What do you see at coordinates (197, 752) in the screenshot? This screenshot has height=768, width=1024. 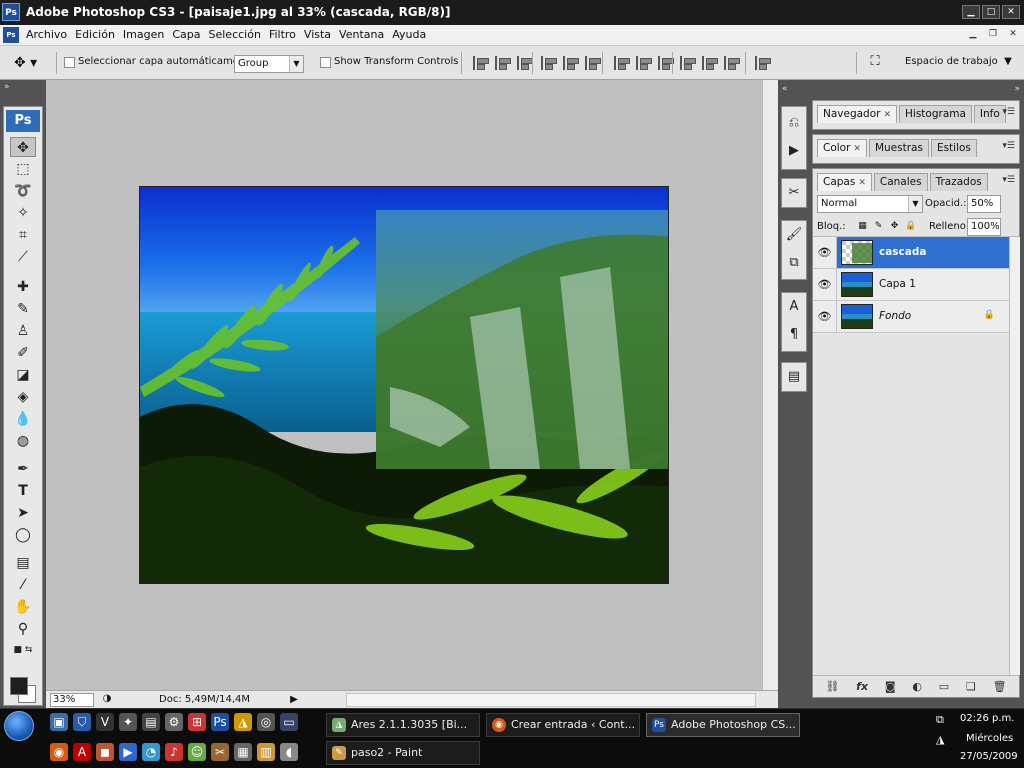 I see `users-icon: ☺` at bounding box center [197, 752].